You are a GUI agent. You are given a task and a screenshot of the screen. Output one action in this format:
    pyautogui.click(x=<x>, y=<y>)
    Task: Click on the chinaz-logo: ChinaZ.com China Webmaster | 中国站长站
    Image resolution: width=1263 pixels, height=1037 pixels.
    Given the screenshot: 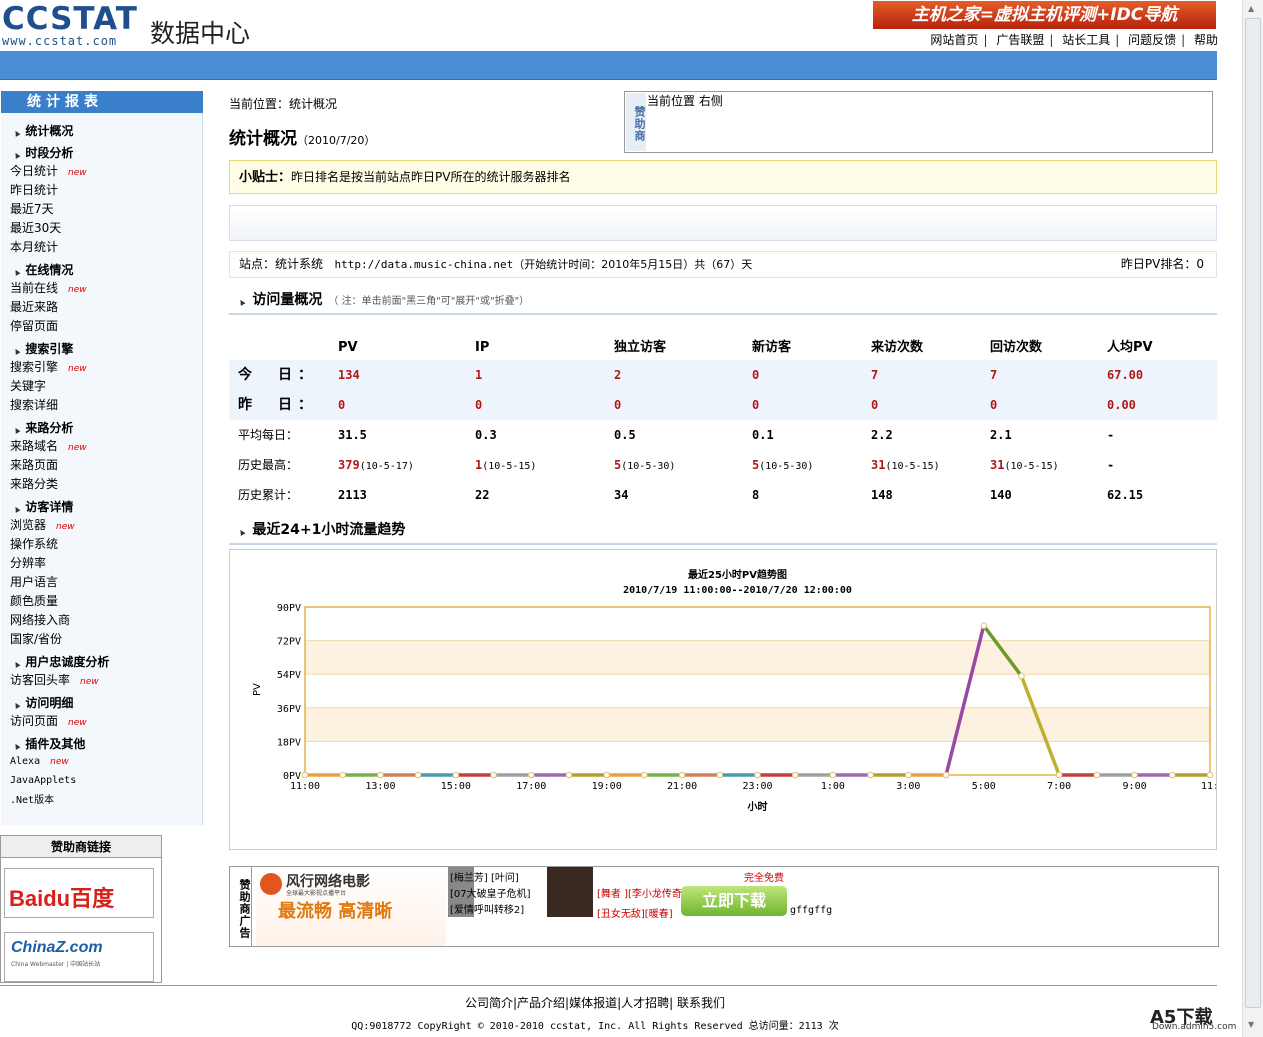 What is the action you would take?
    pyautogui.click(x=79, y=957)
    